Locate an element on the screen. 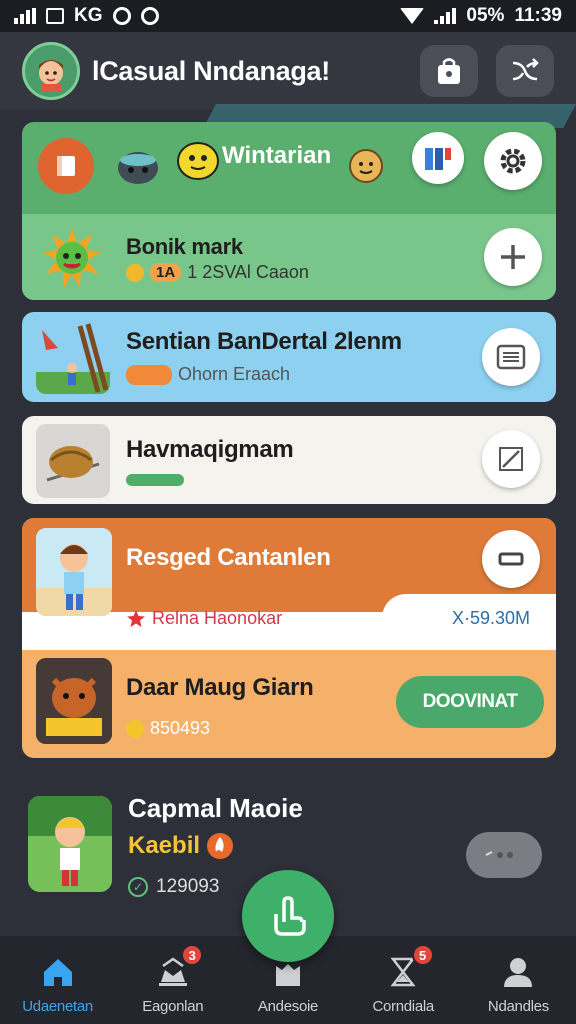 The width and height of the screenshot is (576, 1024). nav-item-profile: Ndandles is located at coordinates (518, 980).